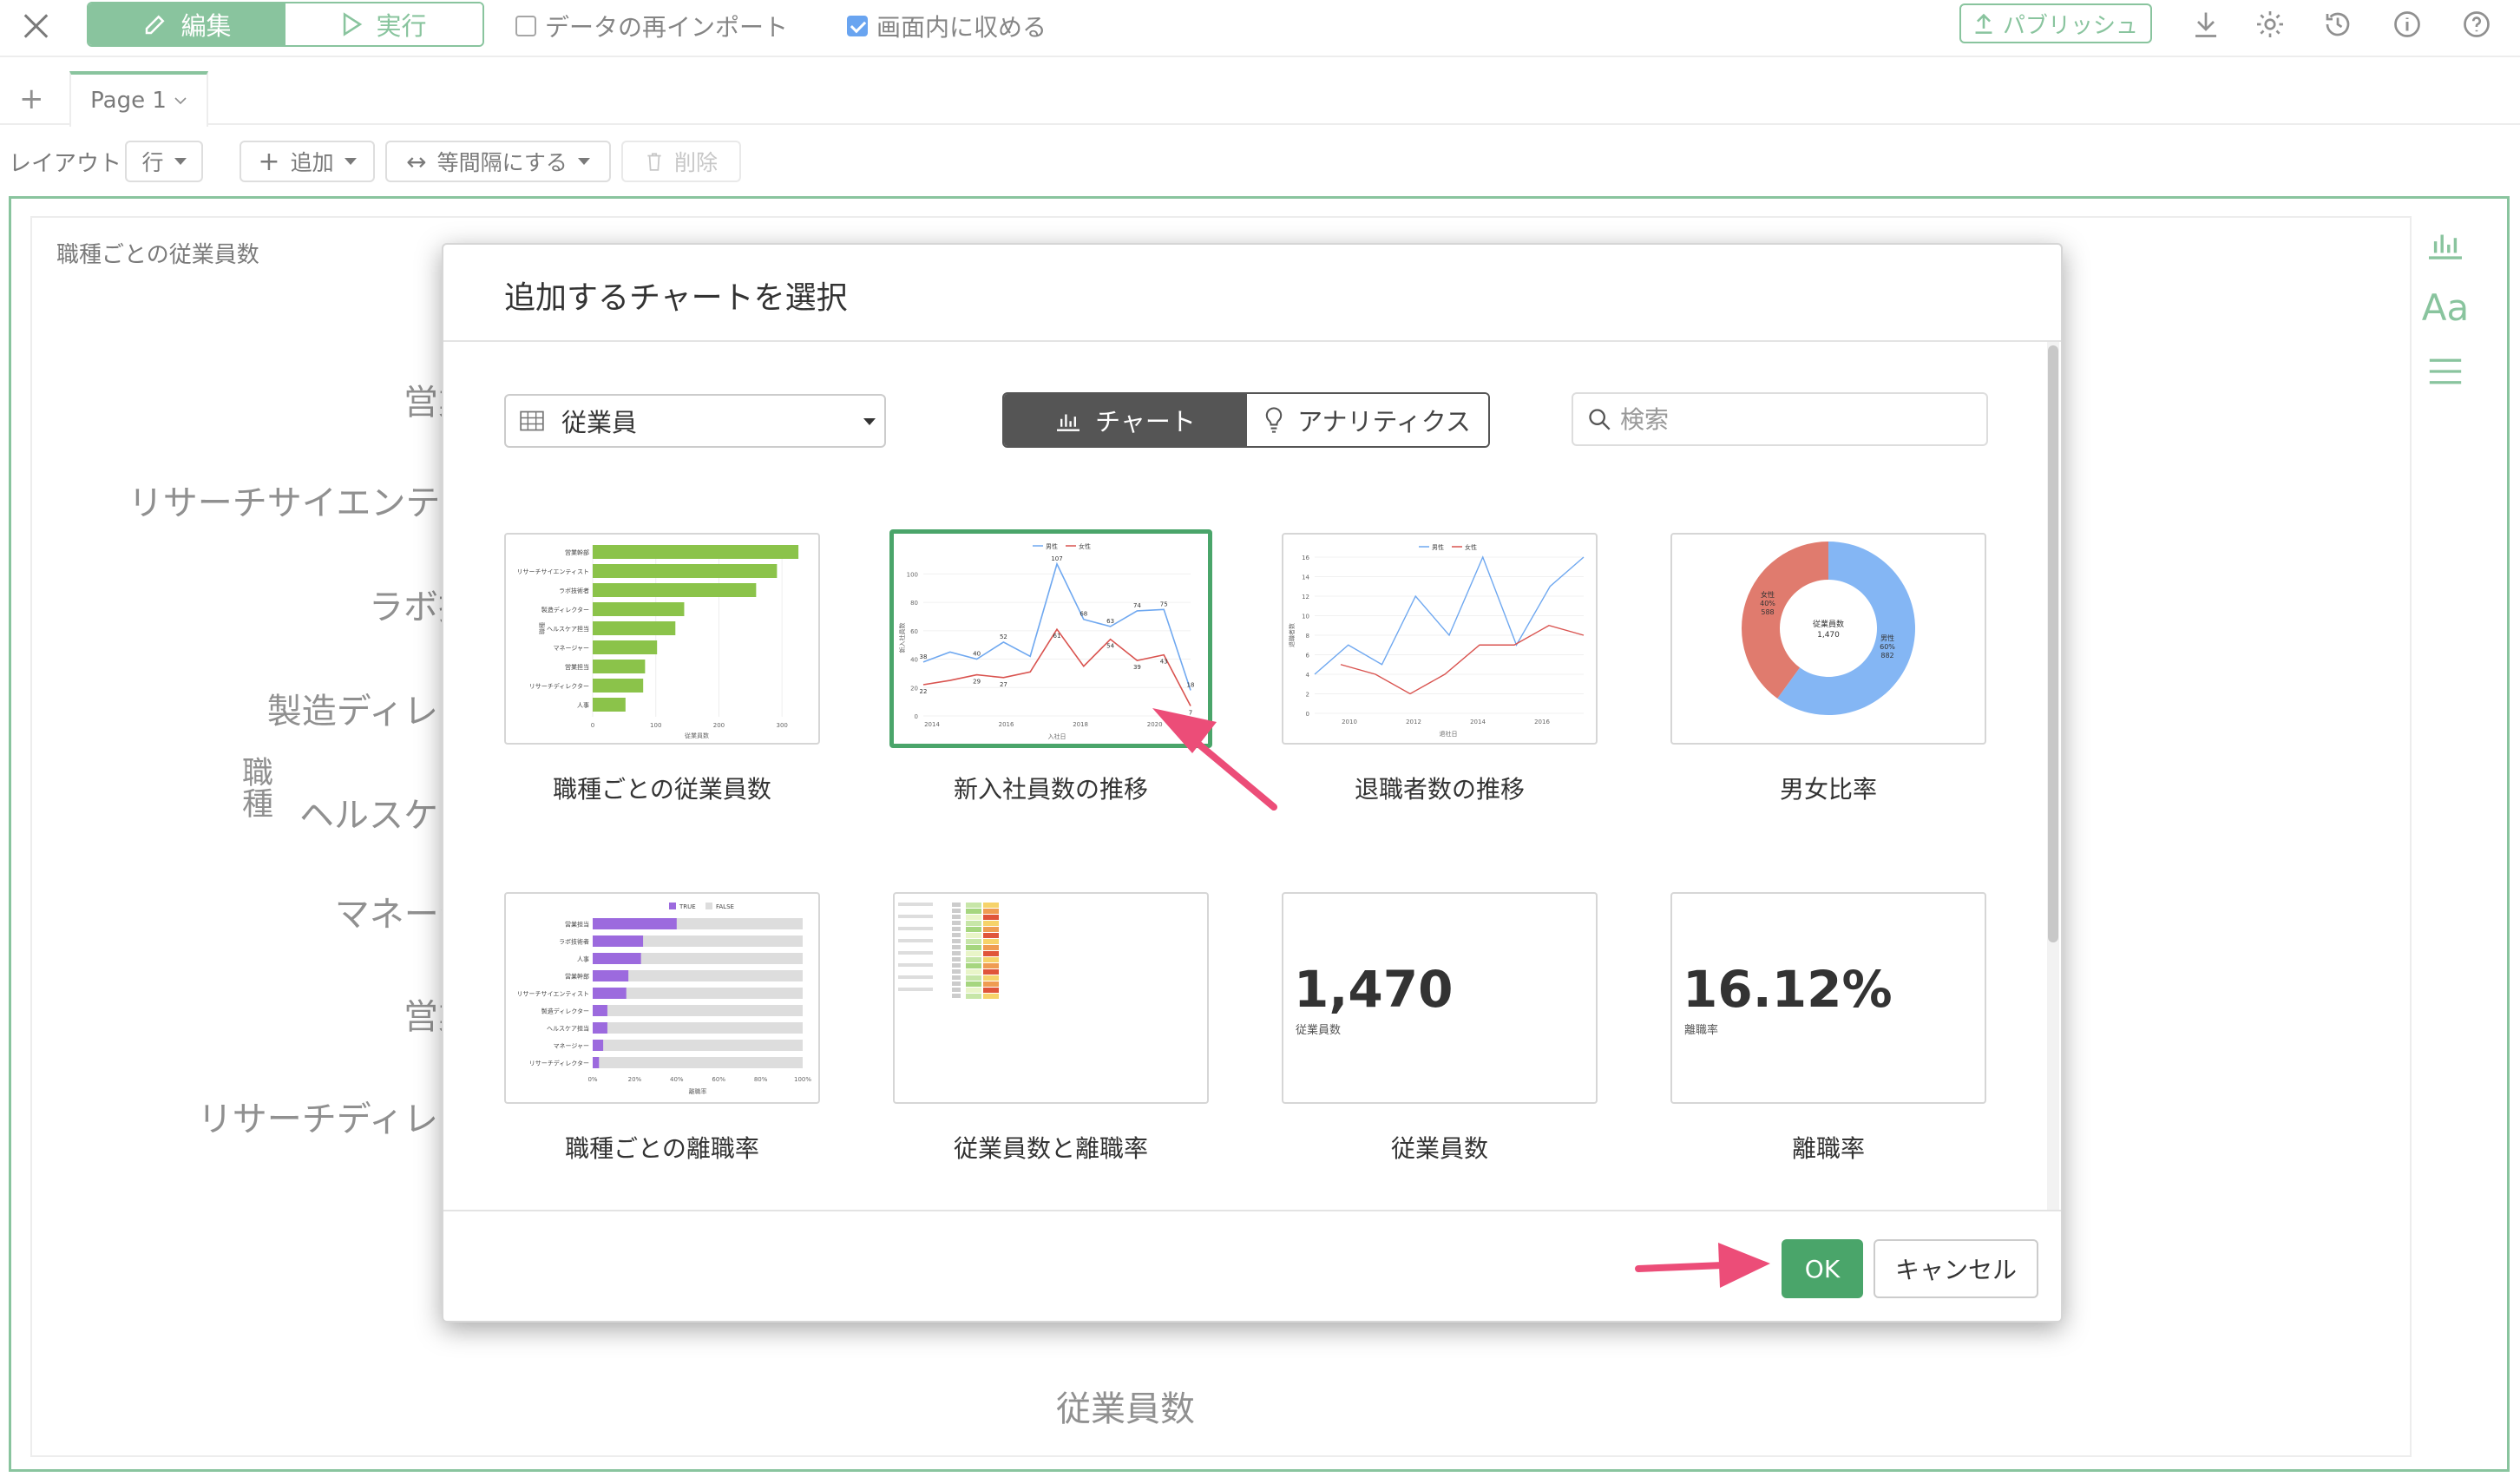 This screenshot has width=2520, height=1477. Describe the element at coordinates (1462, 659) in the screenshot. I see `series-line-female` at that location.